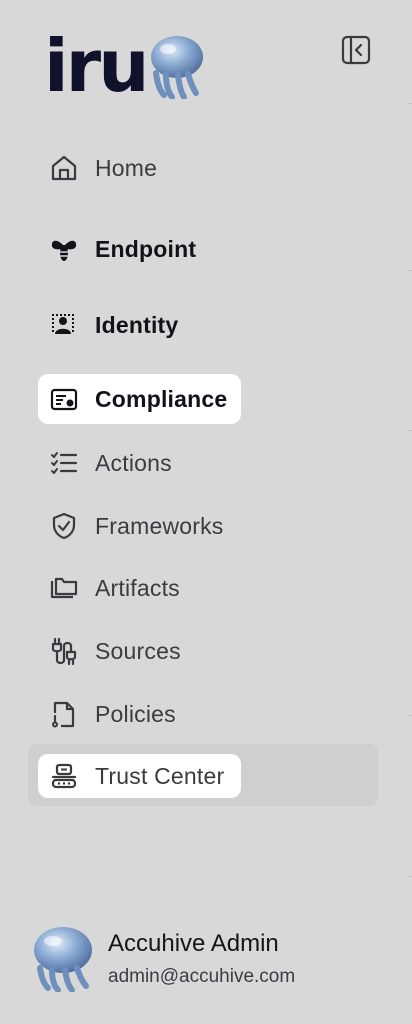  What do you see at coordinates (159, 525) in the screenshot?
I see `nav-label-frameworks: Frameworks` at bounding box center [159, 525].